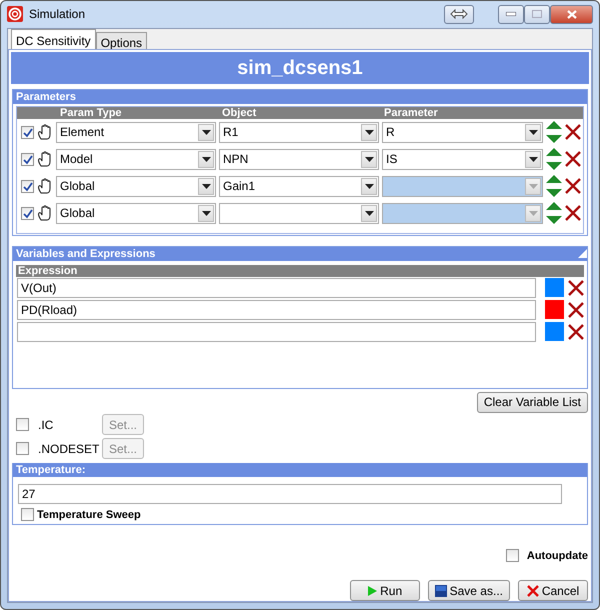 This screenshot has width=600, height=610. I want to click on double-arrow-icon, so click(459, 14).